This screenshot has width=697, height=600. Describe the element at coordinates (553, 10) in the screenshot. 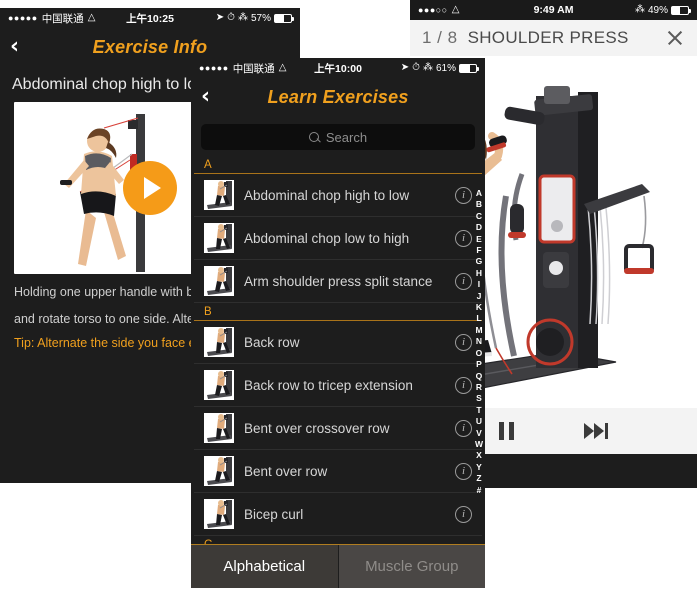

I see `right-statusbar: ●●●○○ △ 9:49 AM ⁂ 49%` at that location.